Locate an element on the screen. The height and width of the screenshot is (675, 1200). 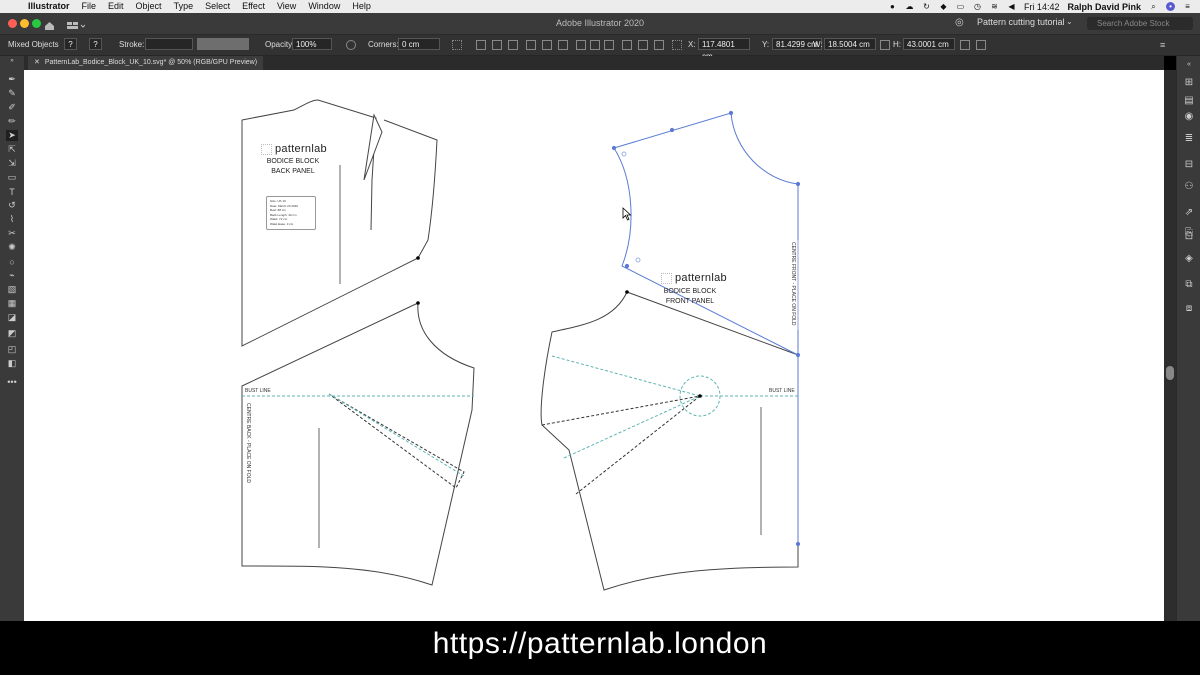
fill-swatch: ? is located at coordinates (70, 44).